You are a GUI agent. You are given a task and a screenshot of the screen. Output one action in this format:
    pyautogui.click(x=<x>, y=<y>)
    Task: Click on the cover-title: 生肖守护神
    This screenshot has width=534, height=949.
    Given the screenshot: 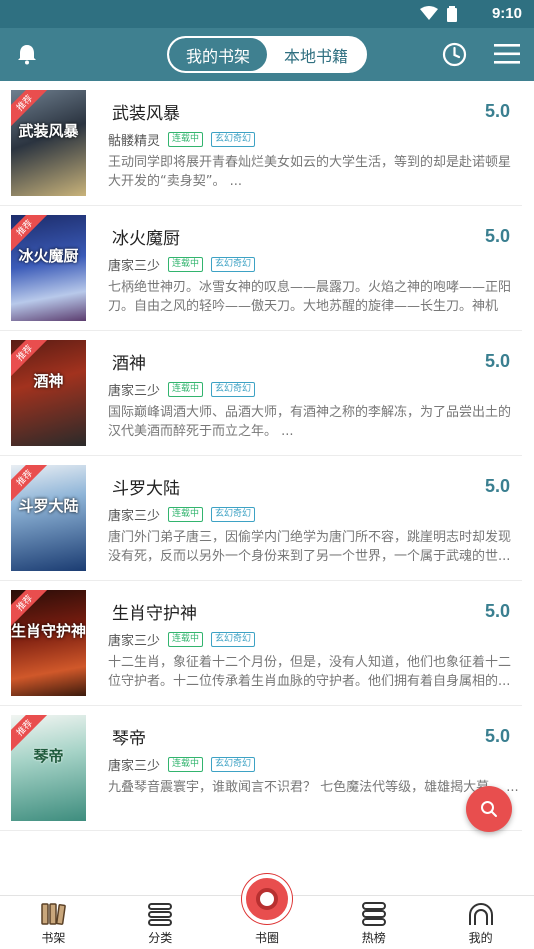 What is the action you would take?
    pyautogui.click(x=48, y=631)
    